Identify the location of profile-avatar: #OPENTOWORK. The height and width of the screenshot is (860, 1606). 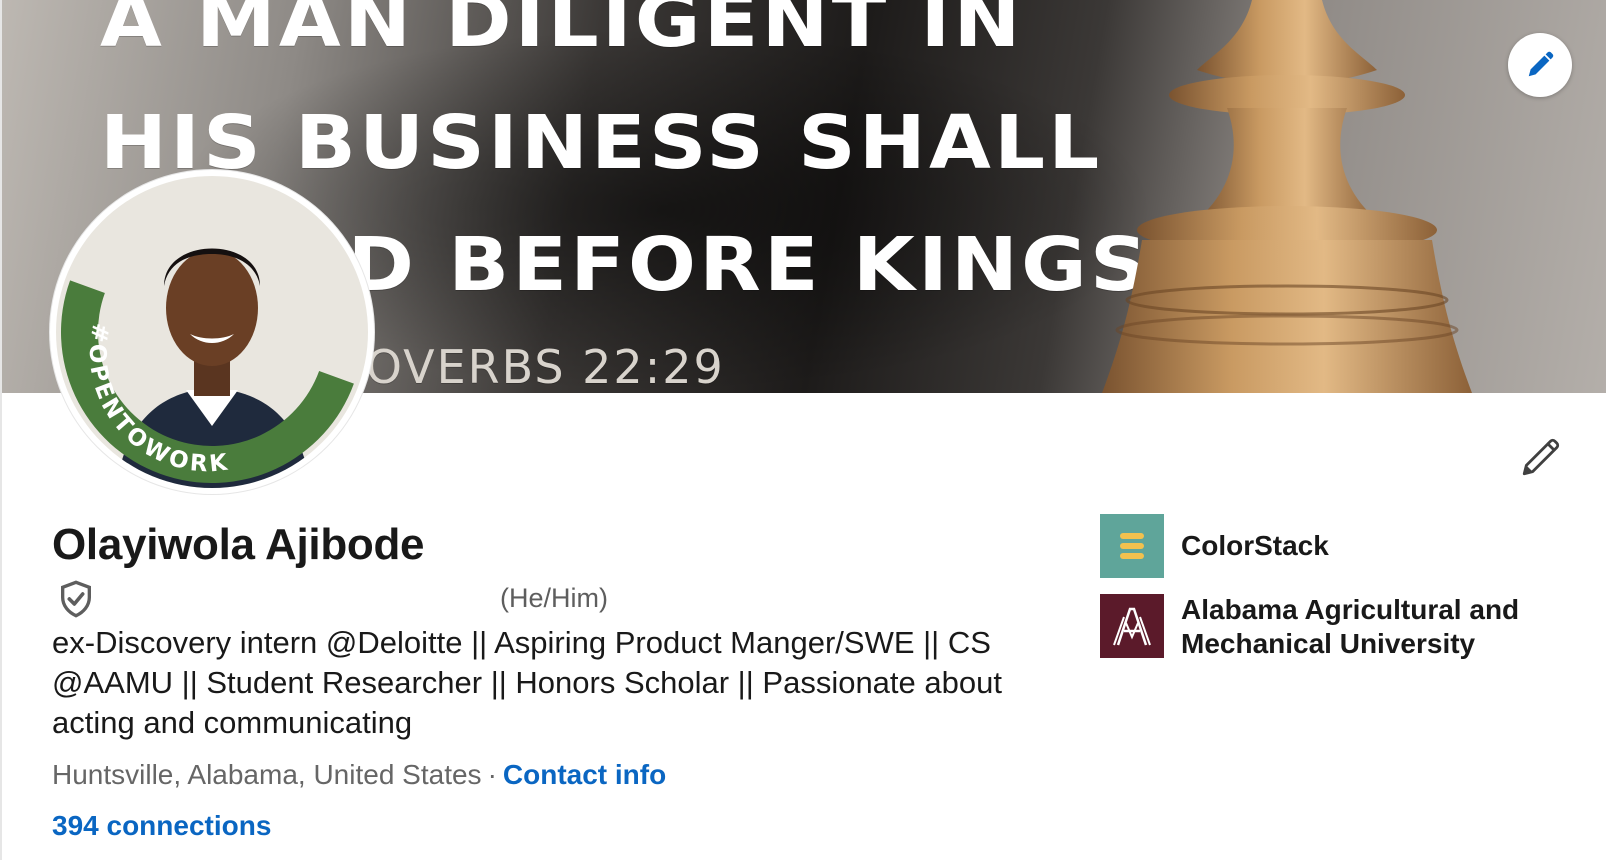
(212, 332).